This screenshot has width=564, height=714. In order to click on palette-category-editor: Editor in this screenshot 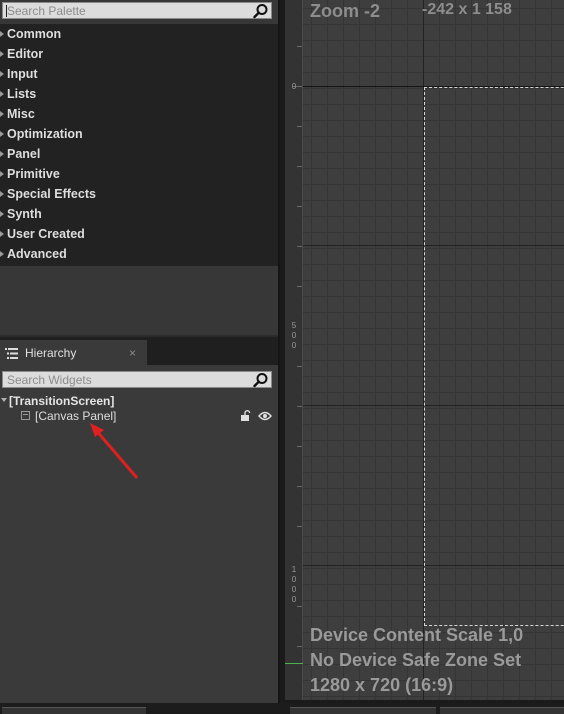, I will do `click(140, 54)`.